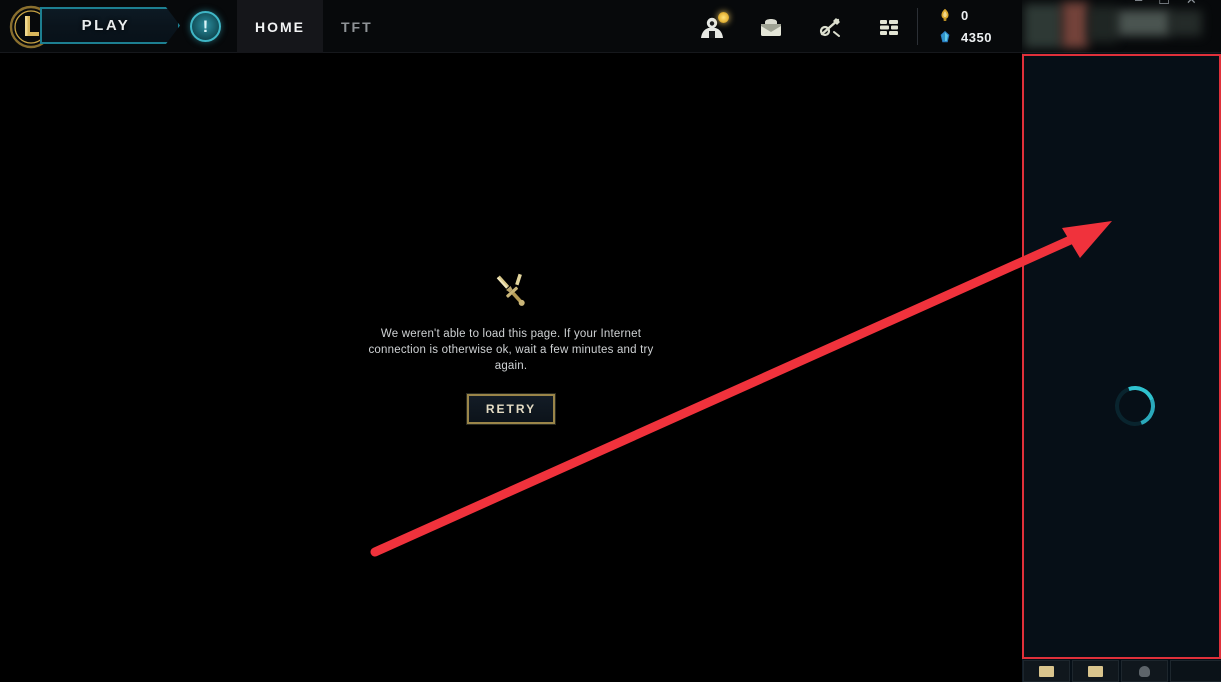 Image resolution: width=1221 pixels, height=682 pixels. I want to click on main-nav-tabs: HOME TFT, so click(314, 26).